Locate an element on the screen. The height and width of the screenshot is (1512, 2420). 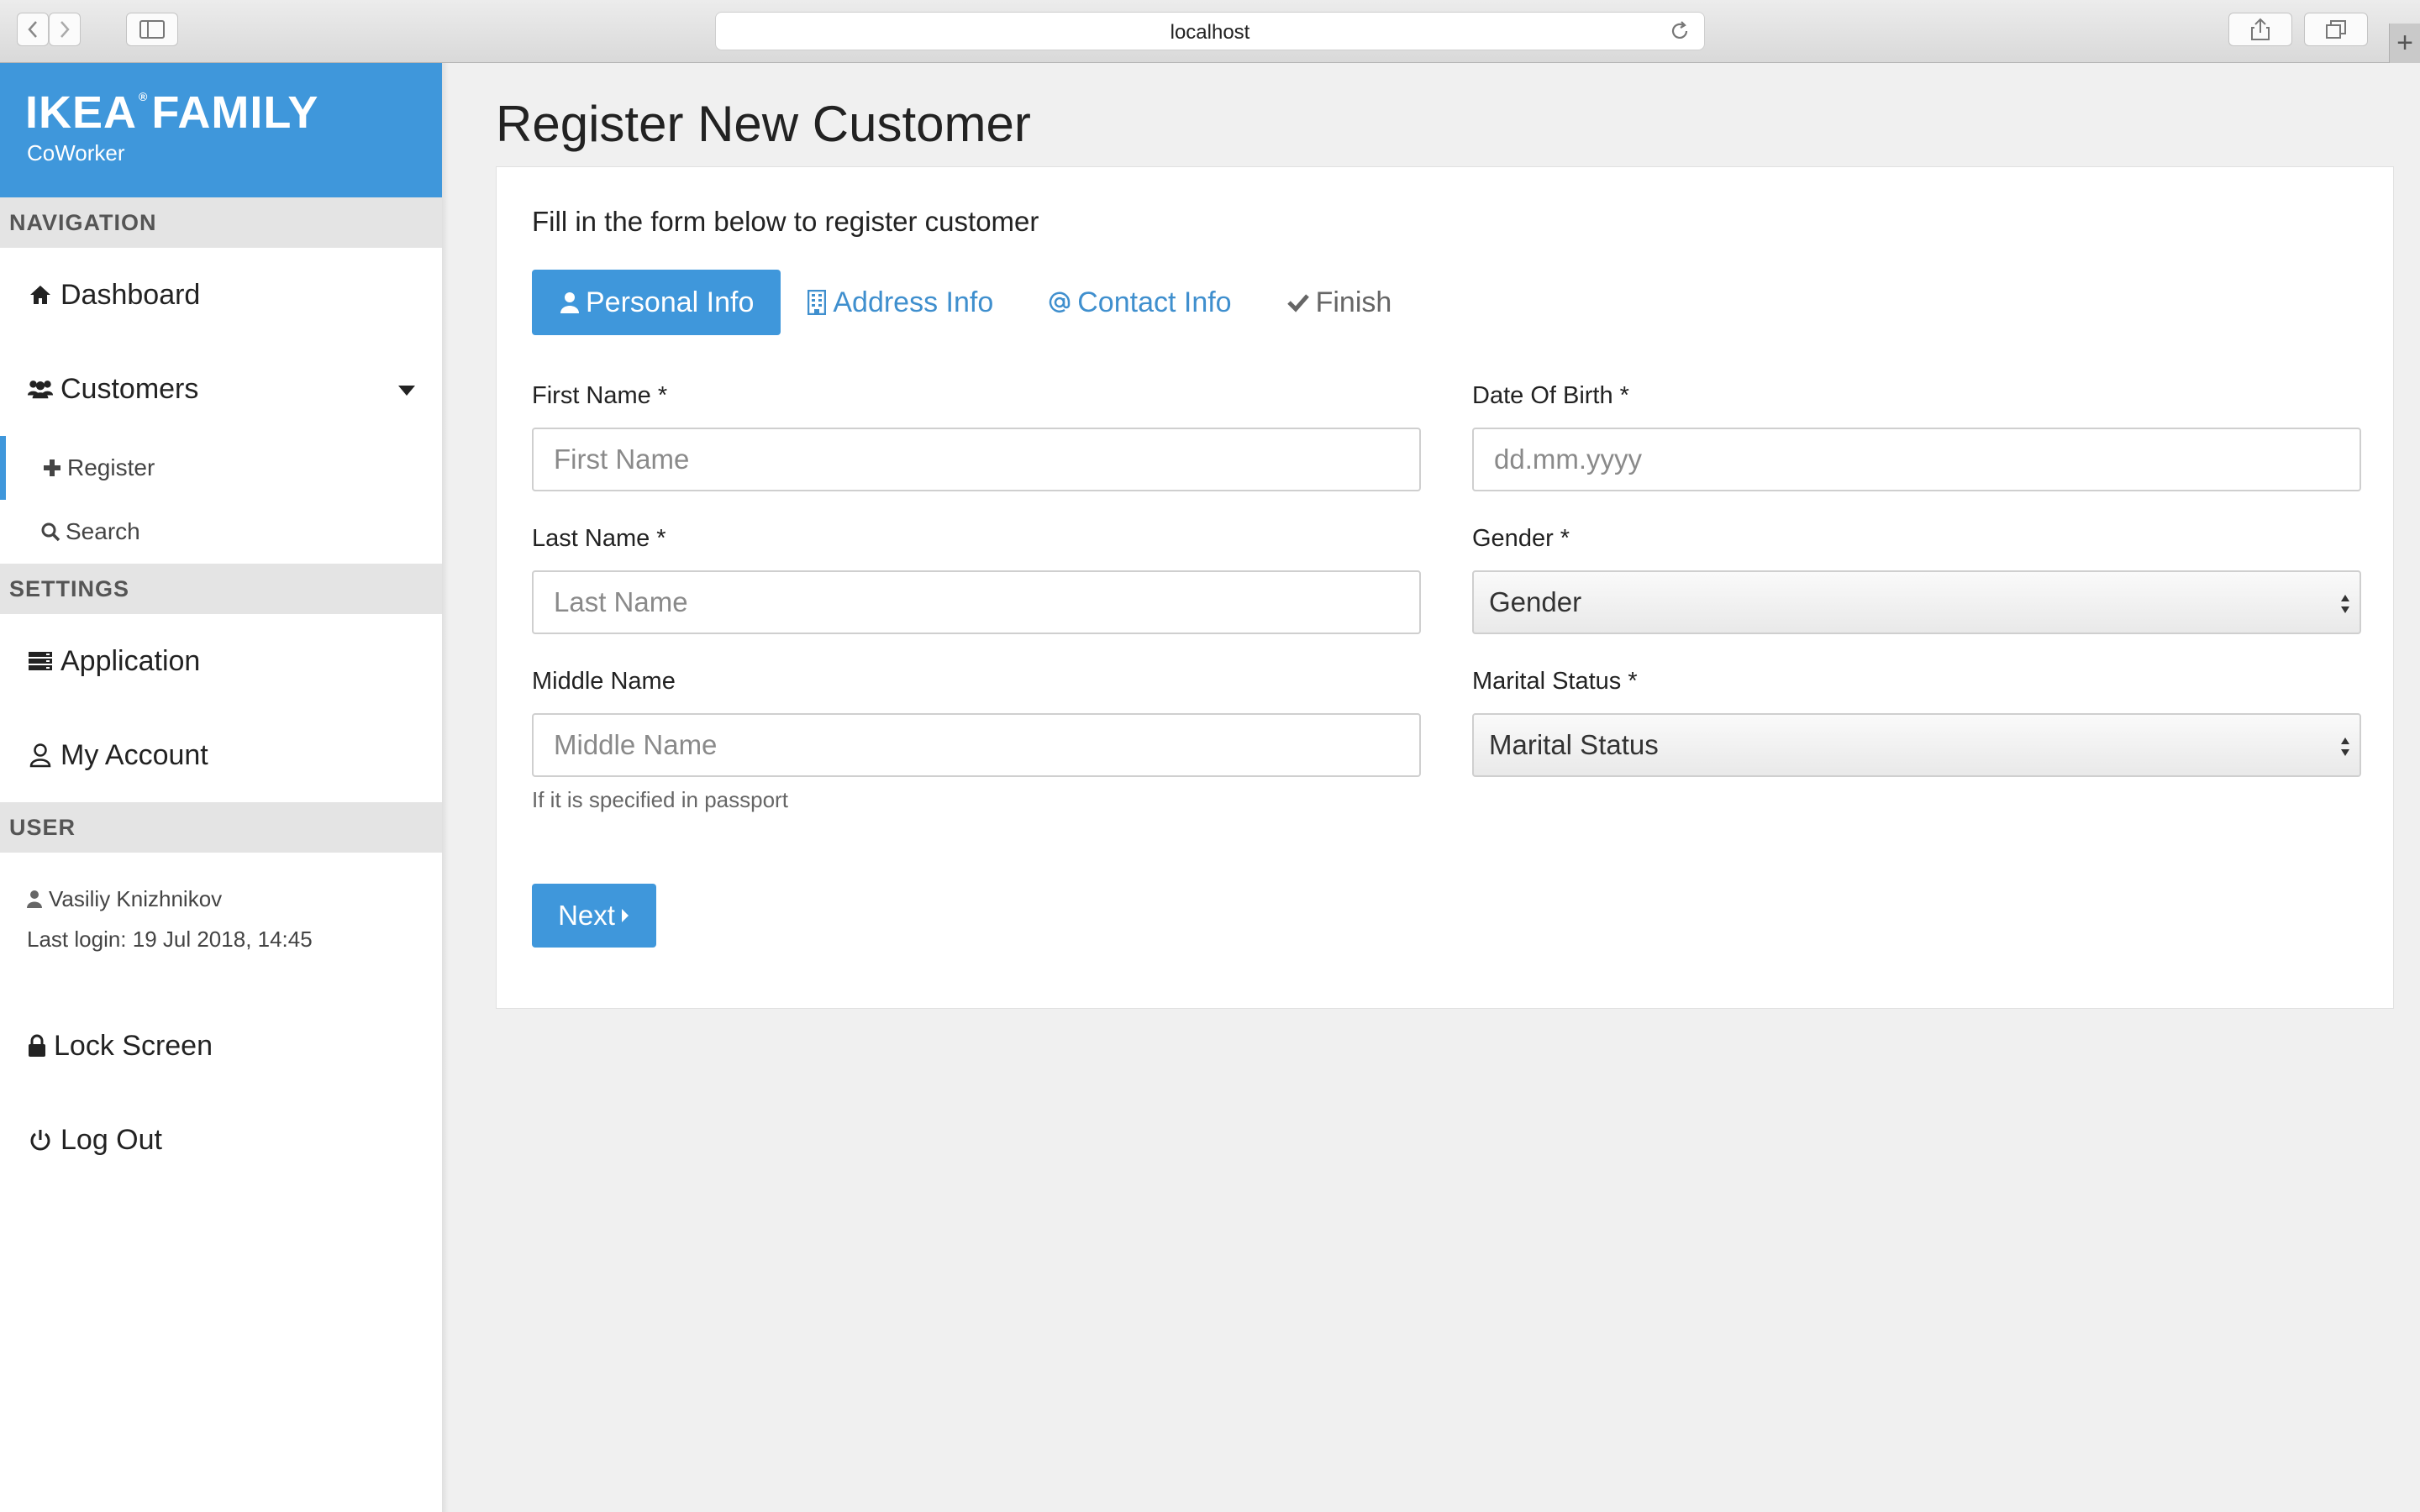
middle-name-input is located at coordinates (976, 745).